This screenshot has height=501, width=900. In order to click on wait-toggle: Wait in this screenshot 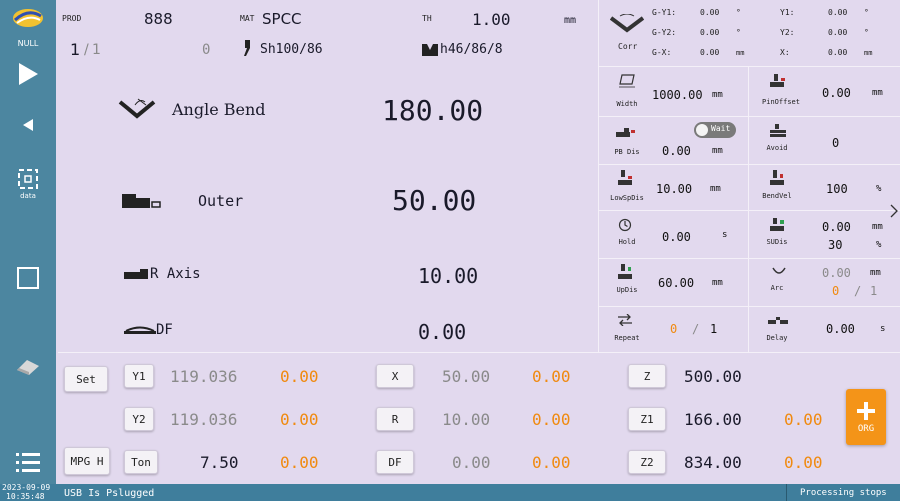, I will do `click(715, 130)`.